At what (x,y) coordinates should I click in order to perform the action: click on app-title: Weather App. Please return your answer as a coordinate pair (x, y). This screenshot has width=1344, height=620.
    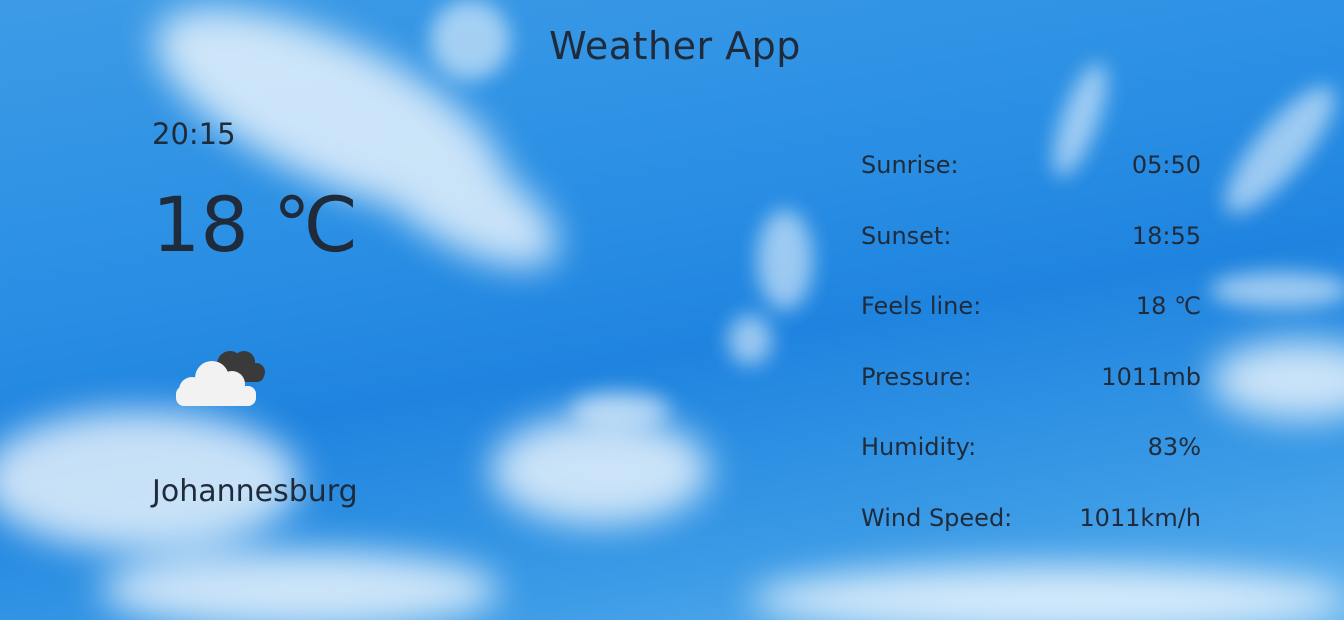
    Looking at the image, I should click on (675, 46).